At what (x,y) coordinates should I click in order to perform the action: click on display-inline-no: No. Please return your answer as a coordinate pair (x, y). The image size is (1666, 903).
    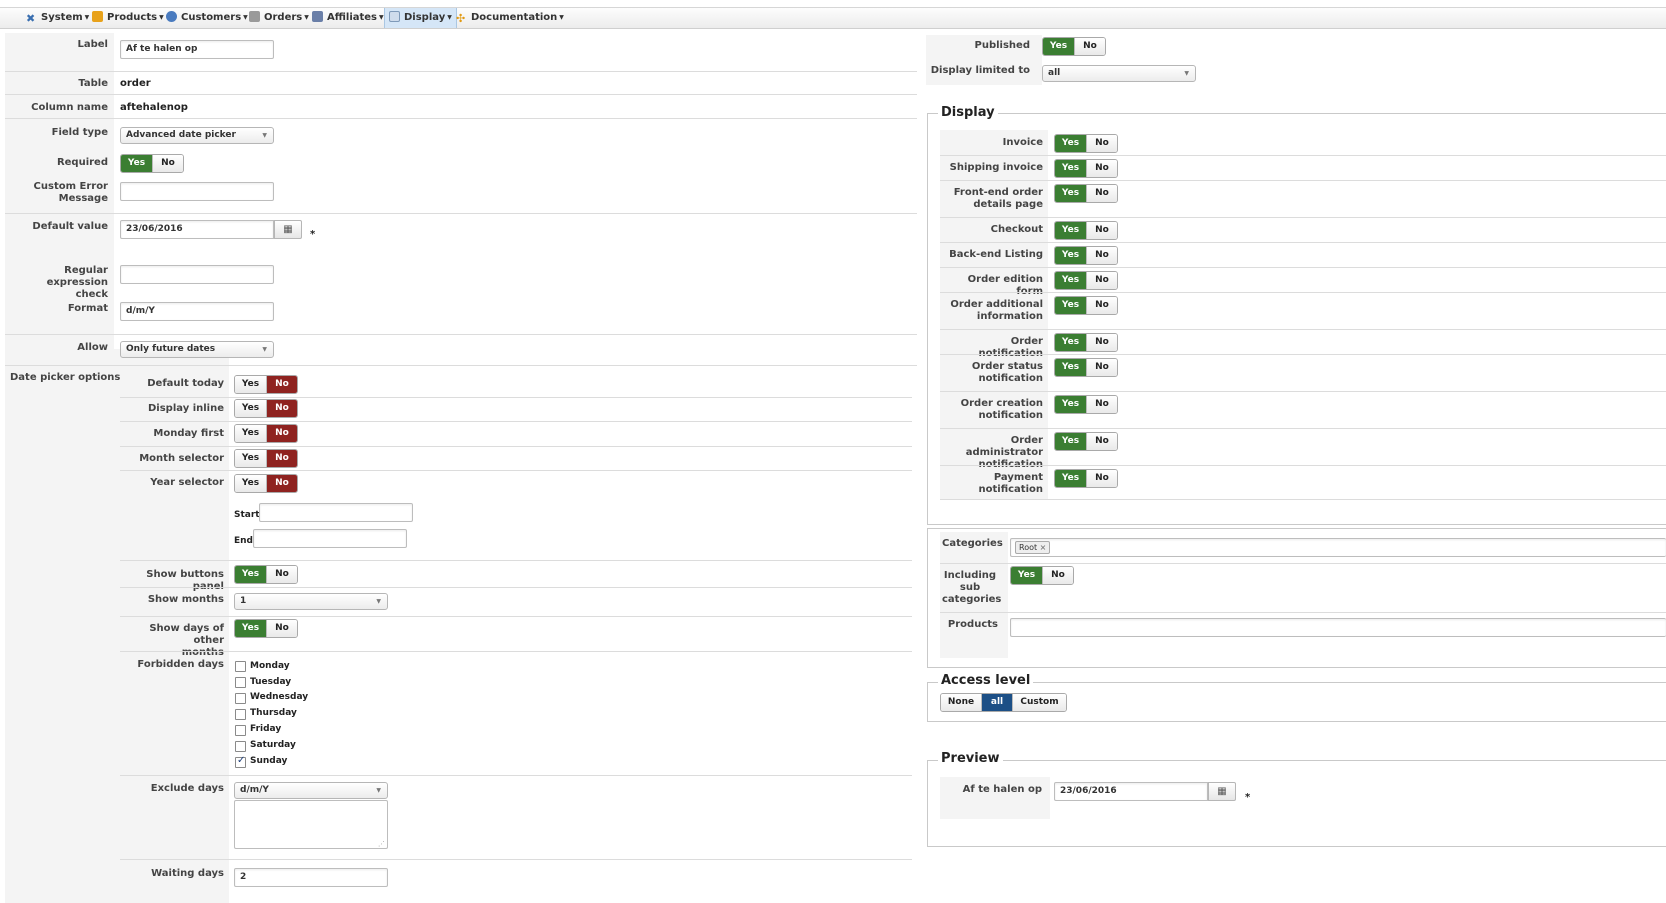
    Looking at the image, I should click on (281, 408).